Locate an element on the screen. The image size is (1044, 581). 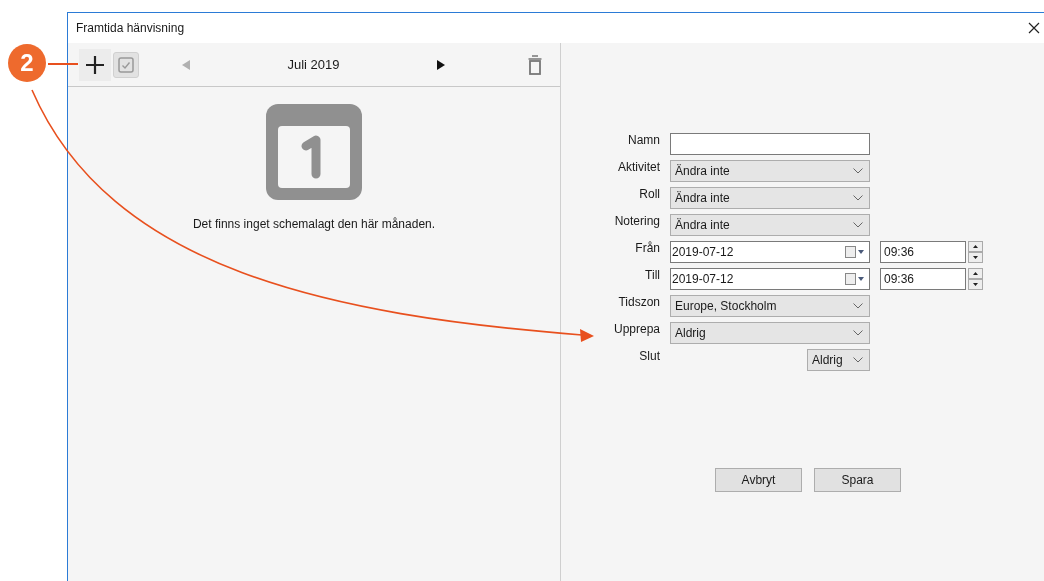
field-label: Roll is located at coordinates (649, 194).